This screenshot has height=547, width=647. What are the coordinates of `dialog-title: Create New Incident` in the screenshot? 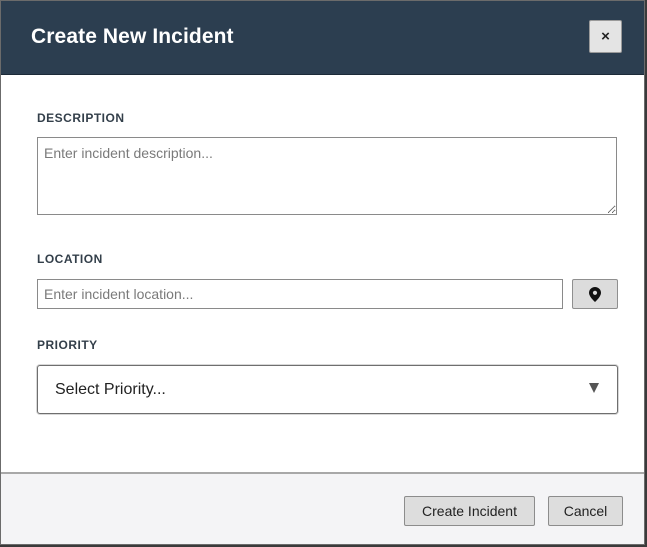 It's located at (132, 36).